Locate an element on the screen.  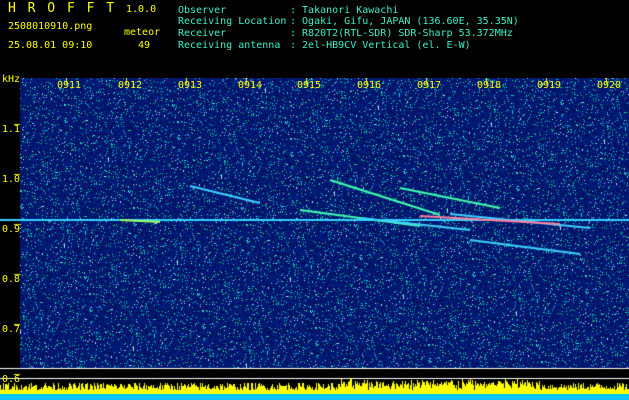
frequency-tick-label: 0.7 is located at coordinates (11, 329).